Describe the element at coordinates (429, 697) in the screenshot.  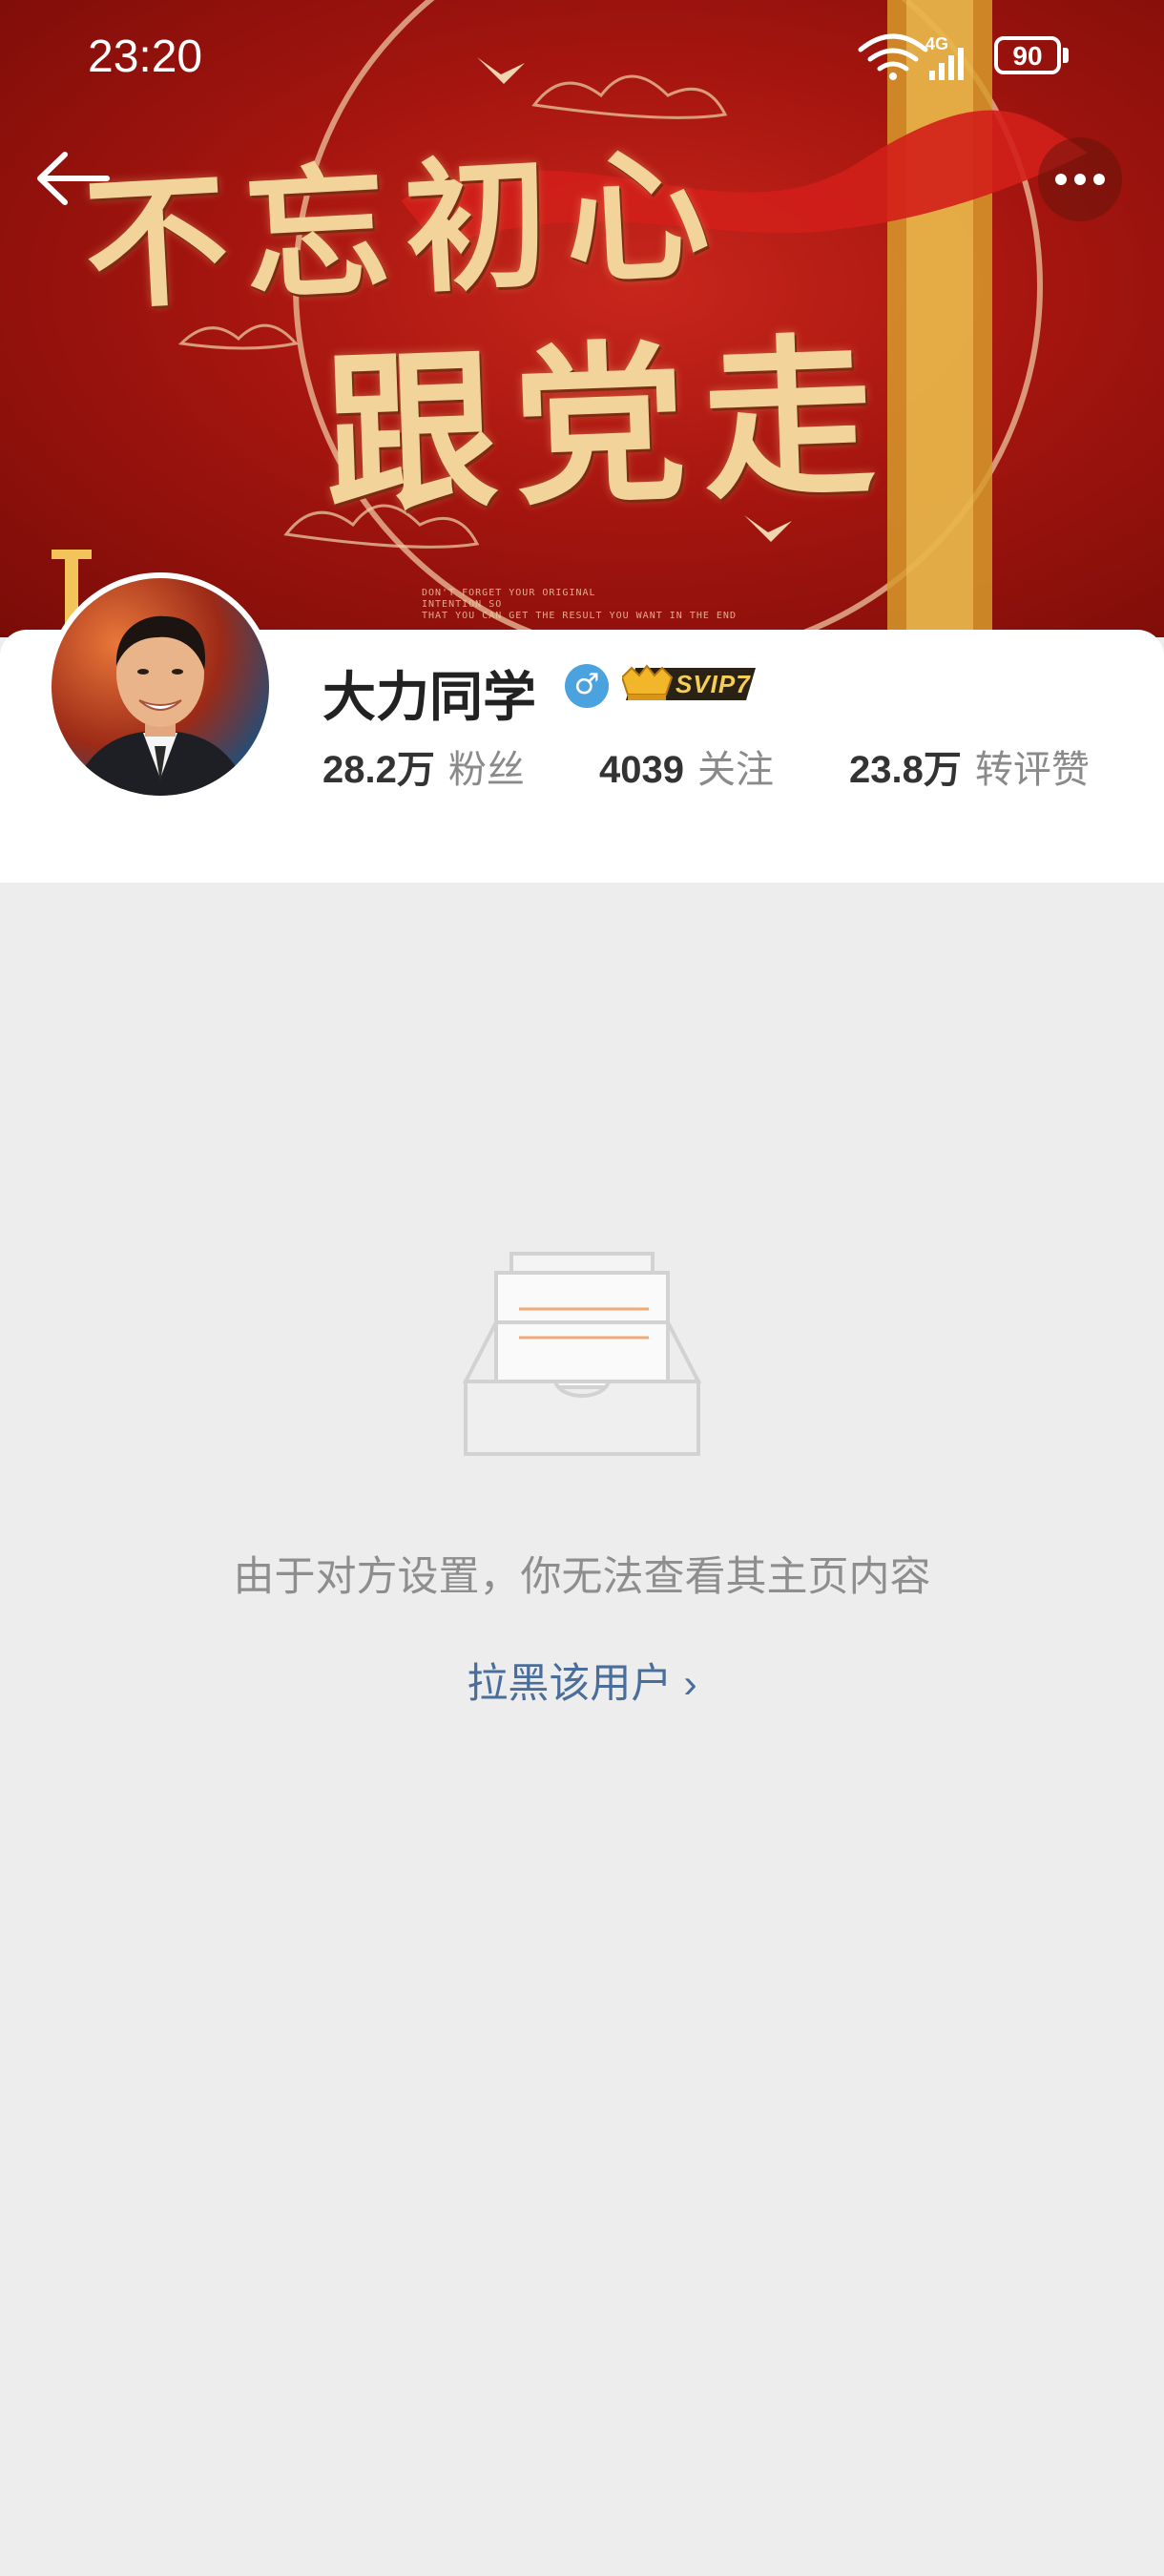
I see `profile-username: 大力同学` at that location.